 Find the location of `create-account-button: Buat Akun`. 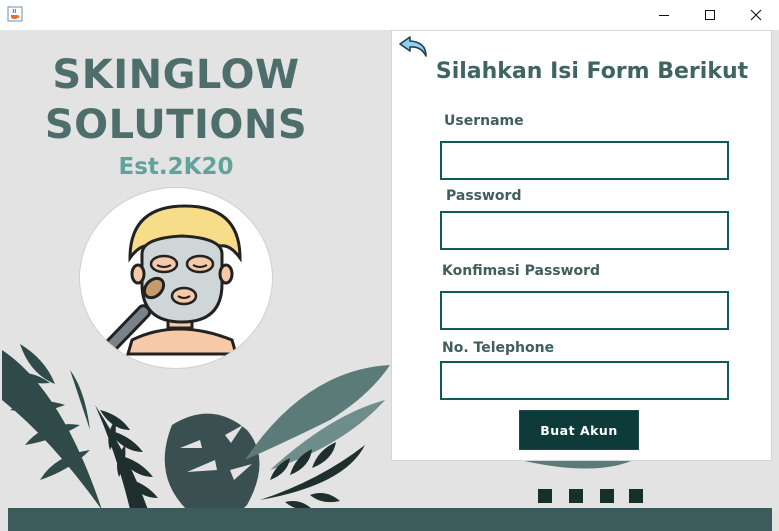

create-account-button: Buat Akun is located at coordinates (579, 430).